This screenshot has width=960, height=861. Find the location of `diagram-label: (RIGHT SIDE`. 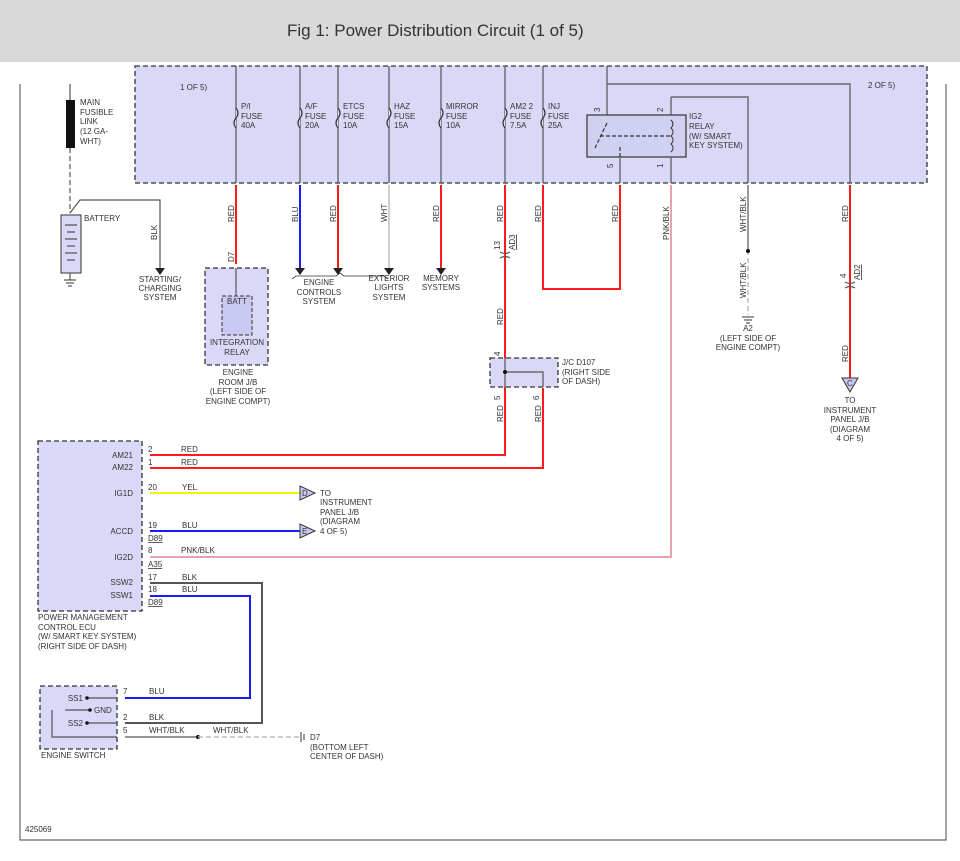

diagram-label: (RIGHT SIDE is located at coordinates (586, 372).